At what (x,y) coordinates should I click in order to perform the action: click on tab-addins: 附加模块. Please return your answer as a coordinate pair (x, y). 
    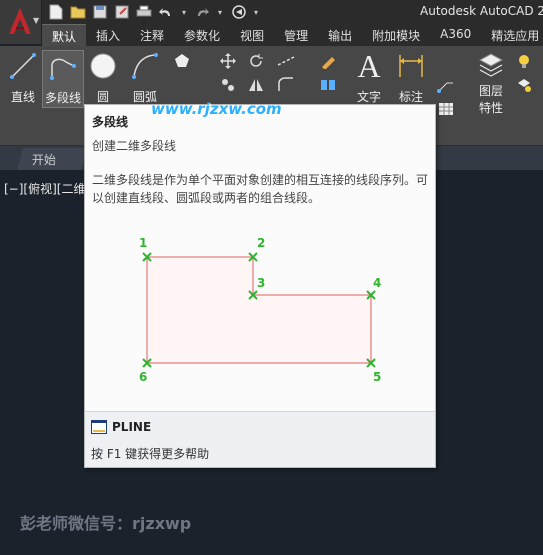
    Looking at the image, I should click on (396, 35).